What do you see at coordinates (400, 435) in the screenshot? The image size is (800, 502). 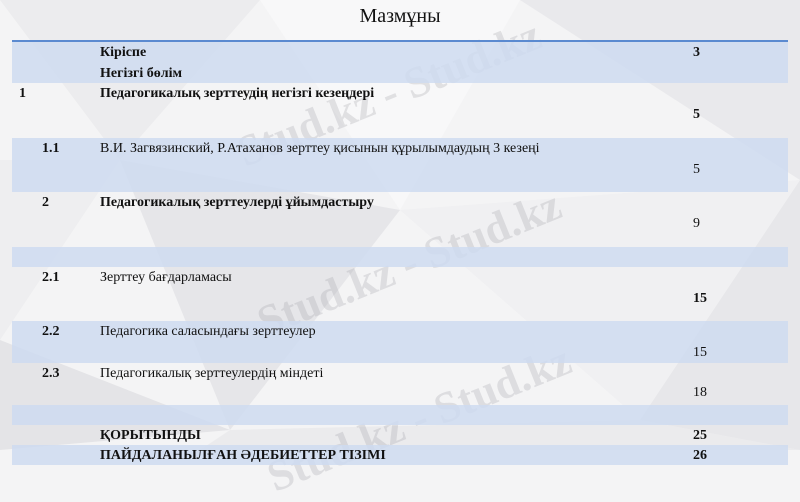 I see `toc-row-conclusion: ҚОРЫТЫНДЫ 25` at bounding box center [400, 435].